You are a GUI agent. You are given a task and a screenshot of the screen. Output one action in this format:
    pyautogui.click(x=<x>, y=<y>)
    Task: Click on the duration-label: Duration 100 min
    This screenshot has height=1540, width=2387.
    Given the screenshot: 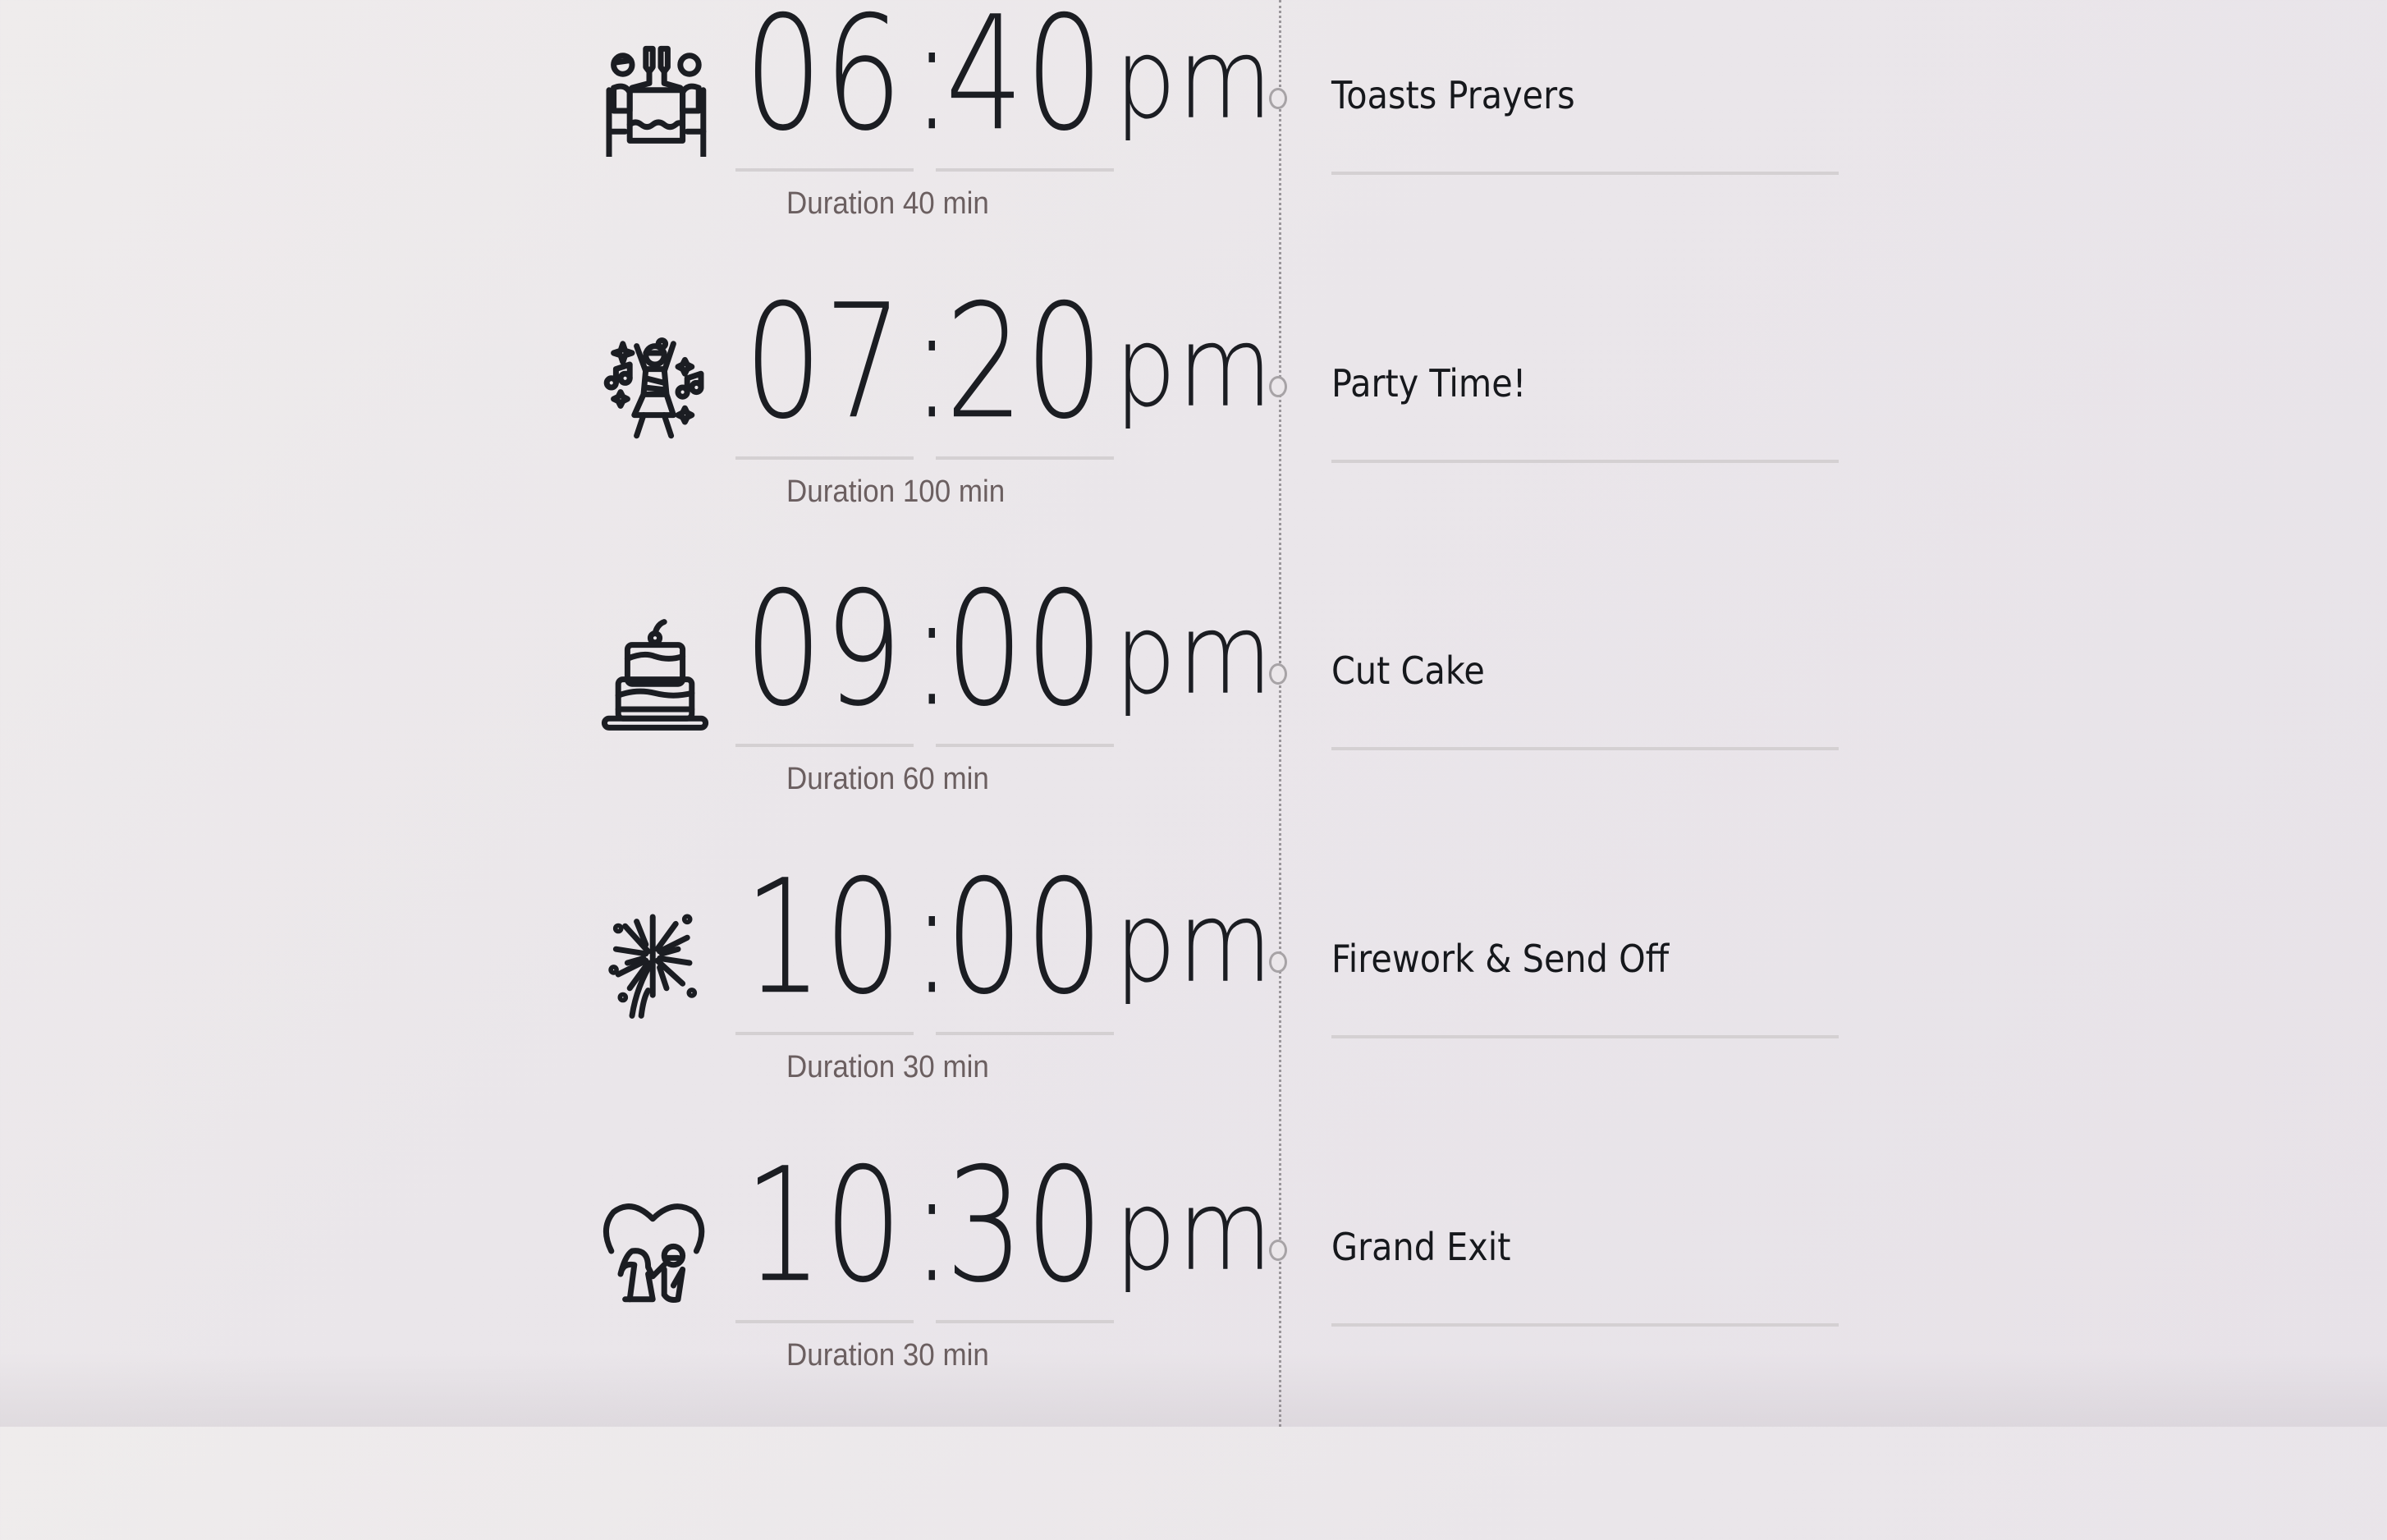 What is the action you would take?
    pyautogui.click(x=896, y=492)
    